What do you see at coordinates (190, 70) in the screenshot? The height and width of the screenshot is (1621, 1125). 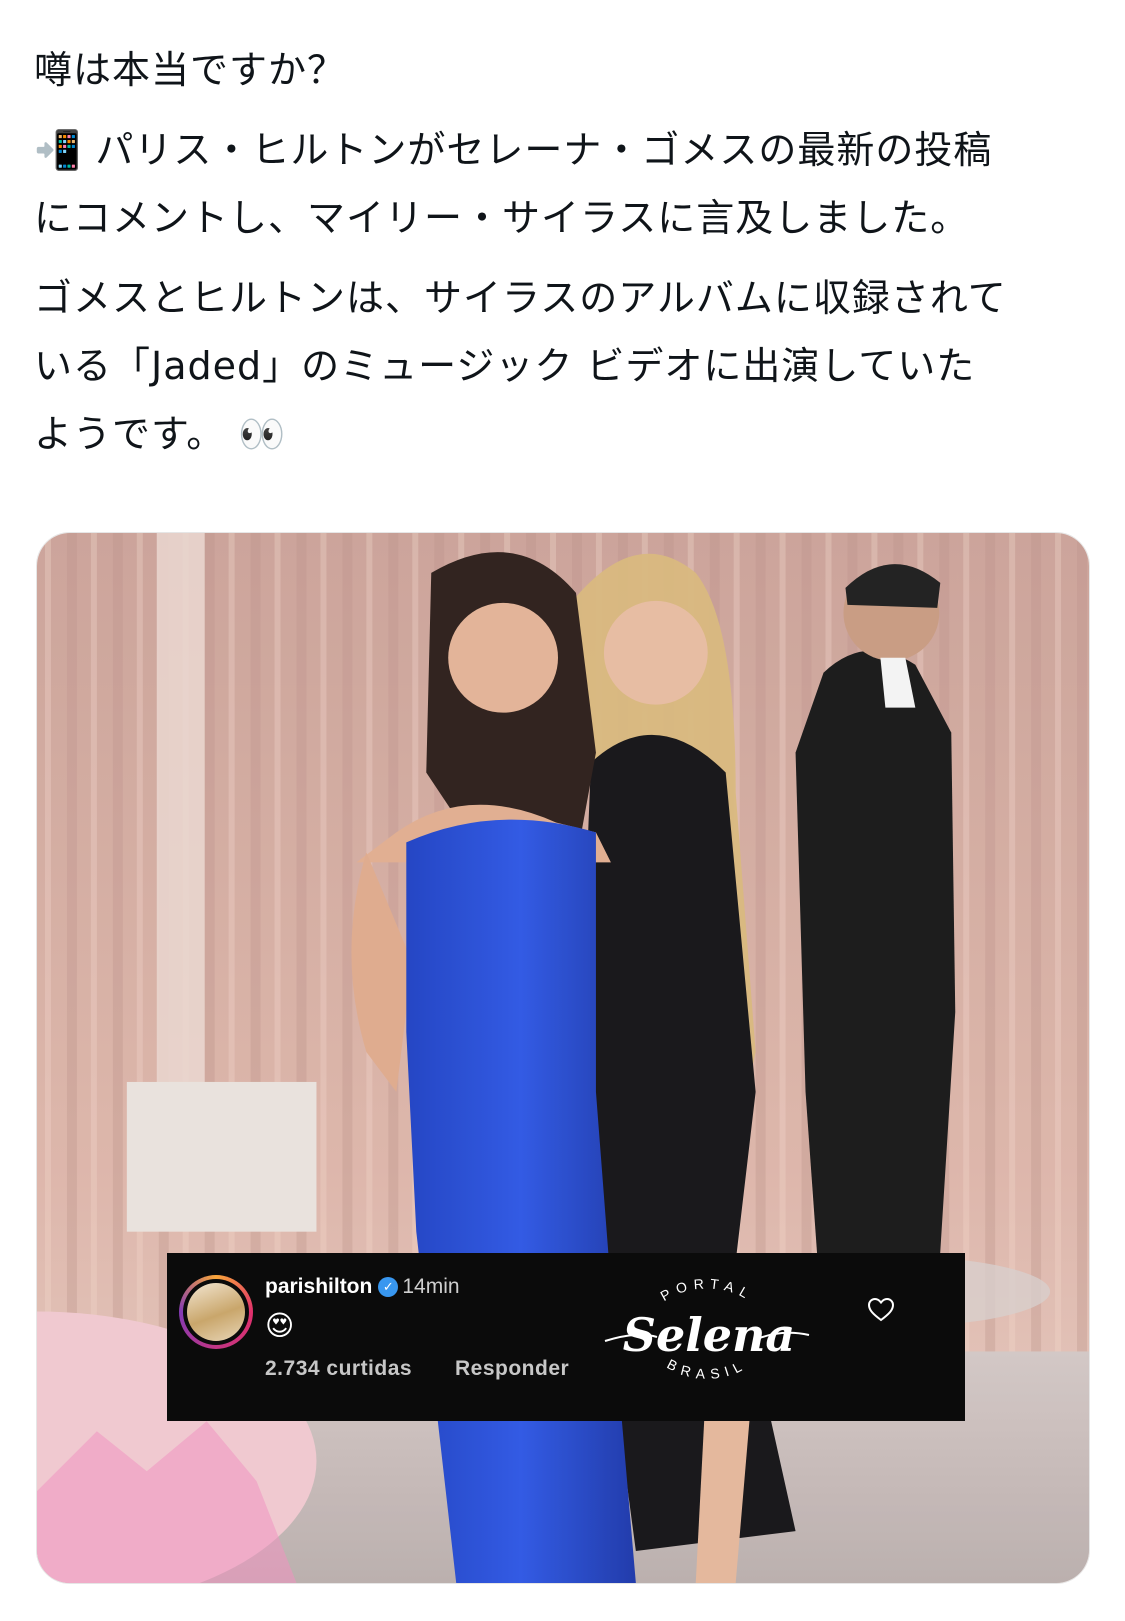 I see `tweet-question: 噂は本当ですか？` at bounding box center [190, 70].